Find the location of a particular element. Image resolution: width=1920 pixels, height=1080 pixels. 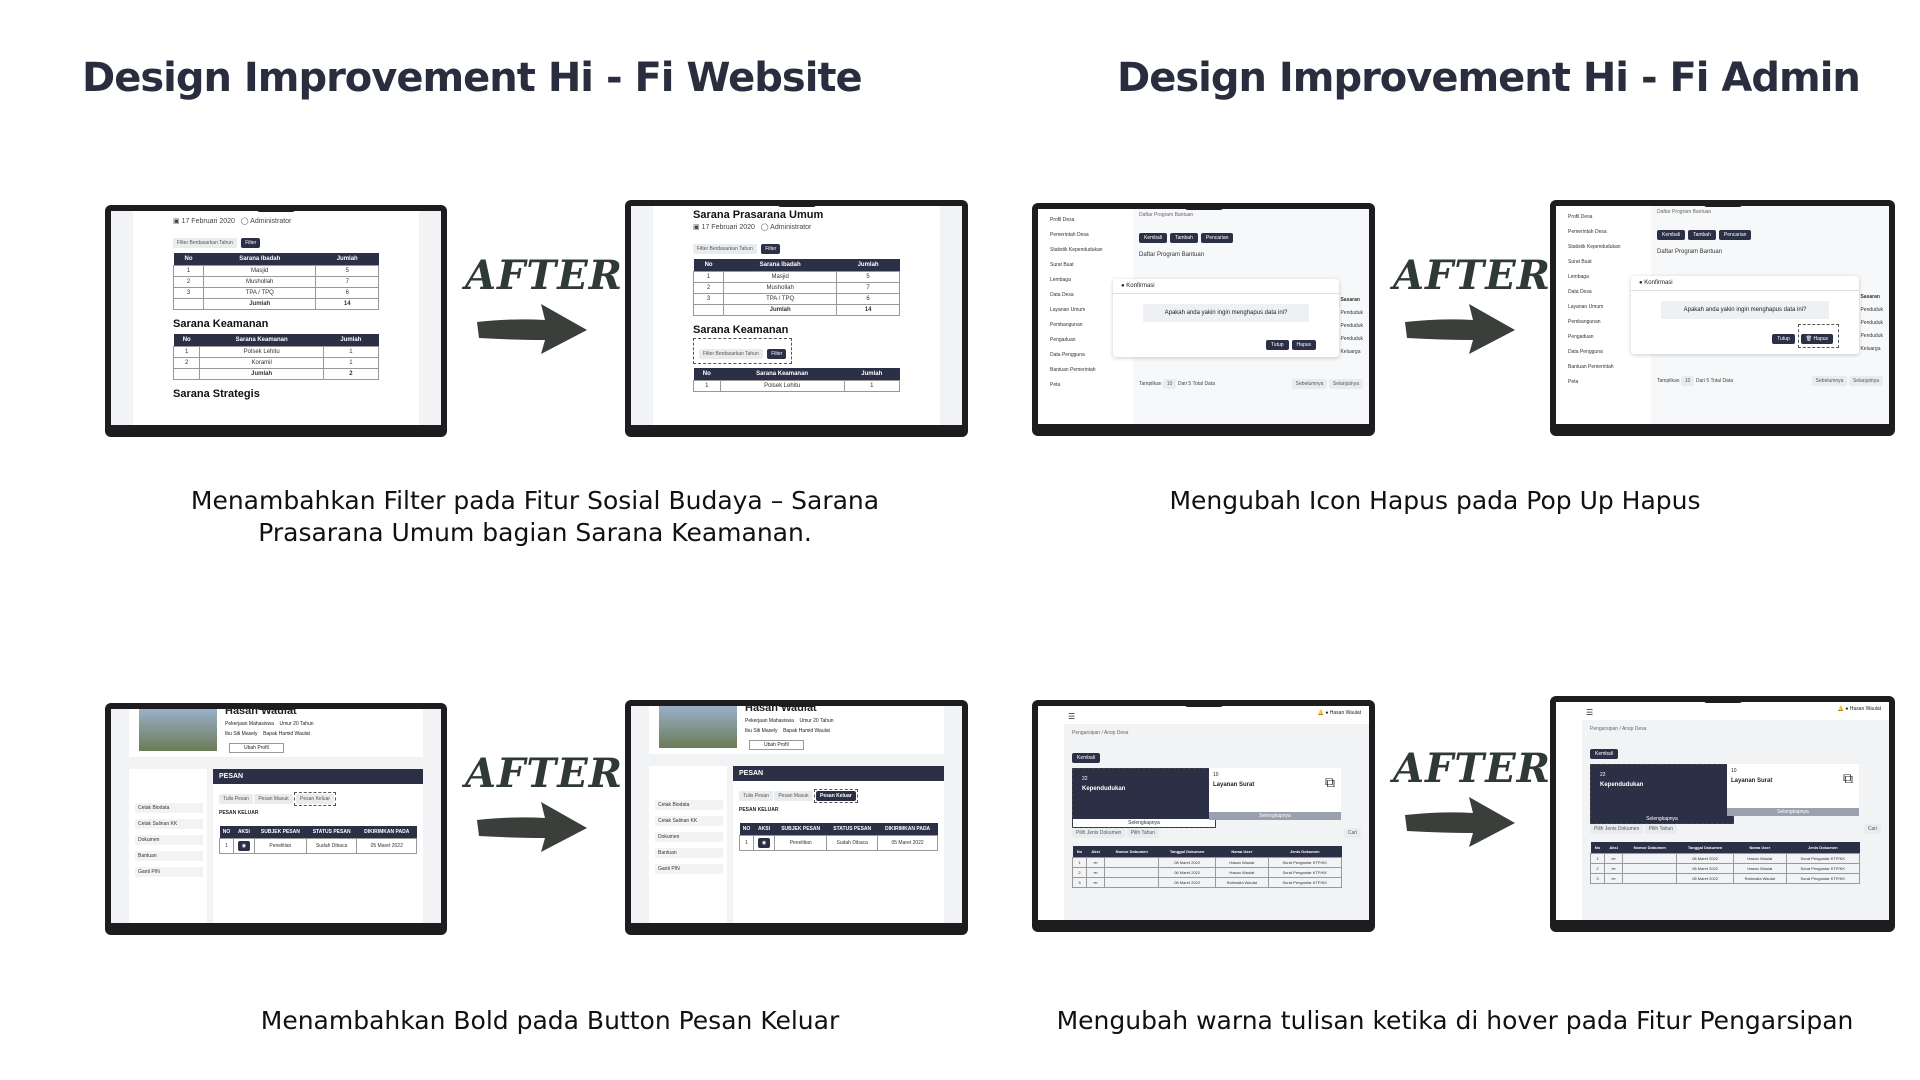

after-indicator-1: AFTER is located at coordinates (543, 307).